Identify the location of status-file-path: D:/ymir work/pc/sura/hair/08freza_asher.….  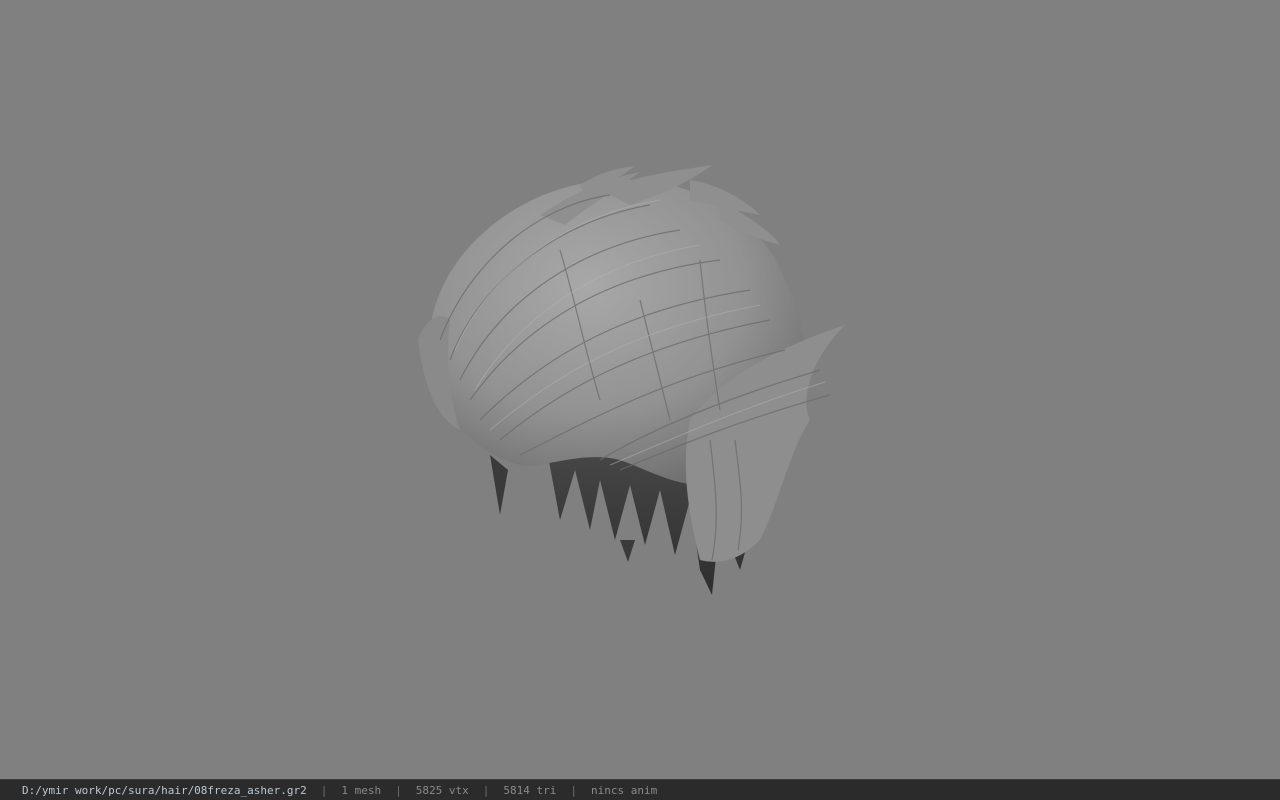
(164, 790).